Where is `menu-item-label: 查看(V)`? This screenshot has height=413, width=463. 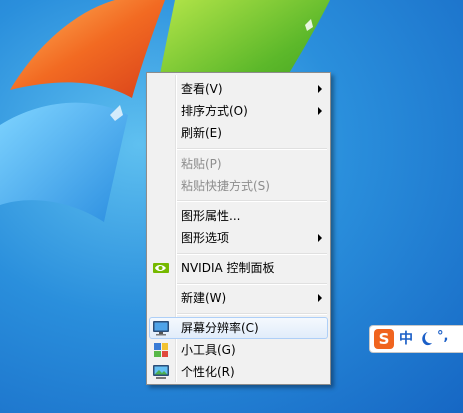 menu-item-label: 查看(V) is located at coordinates (202, 89).